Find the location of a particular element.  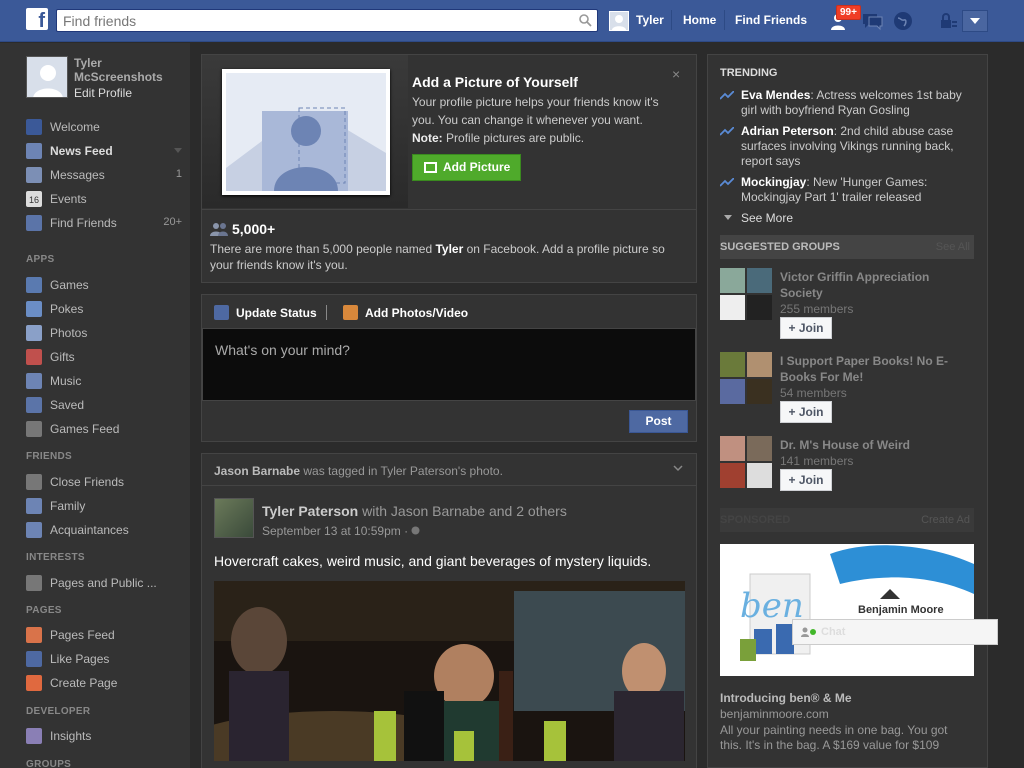

facebook-icon is located at coordinates (34, 127).